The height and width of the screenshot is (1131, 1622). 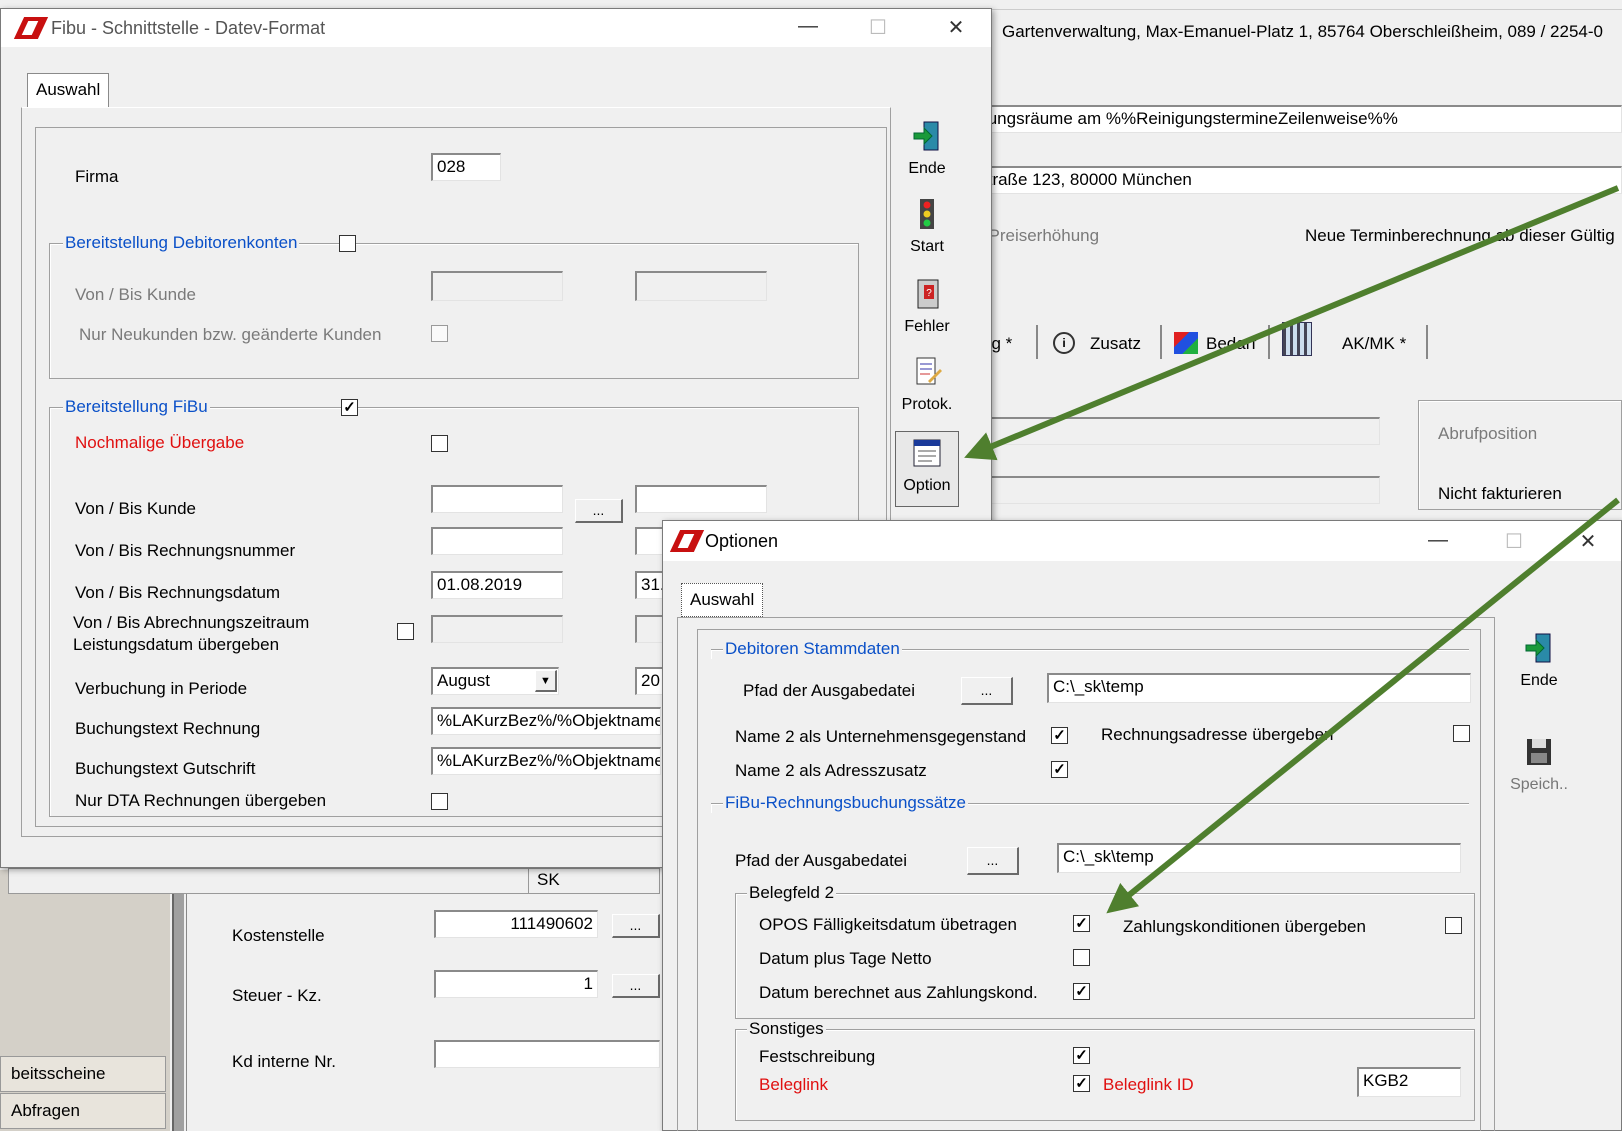 I want to click on arrow-to-option, so click(x=1292, y=323).